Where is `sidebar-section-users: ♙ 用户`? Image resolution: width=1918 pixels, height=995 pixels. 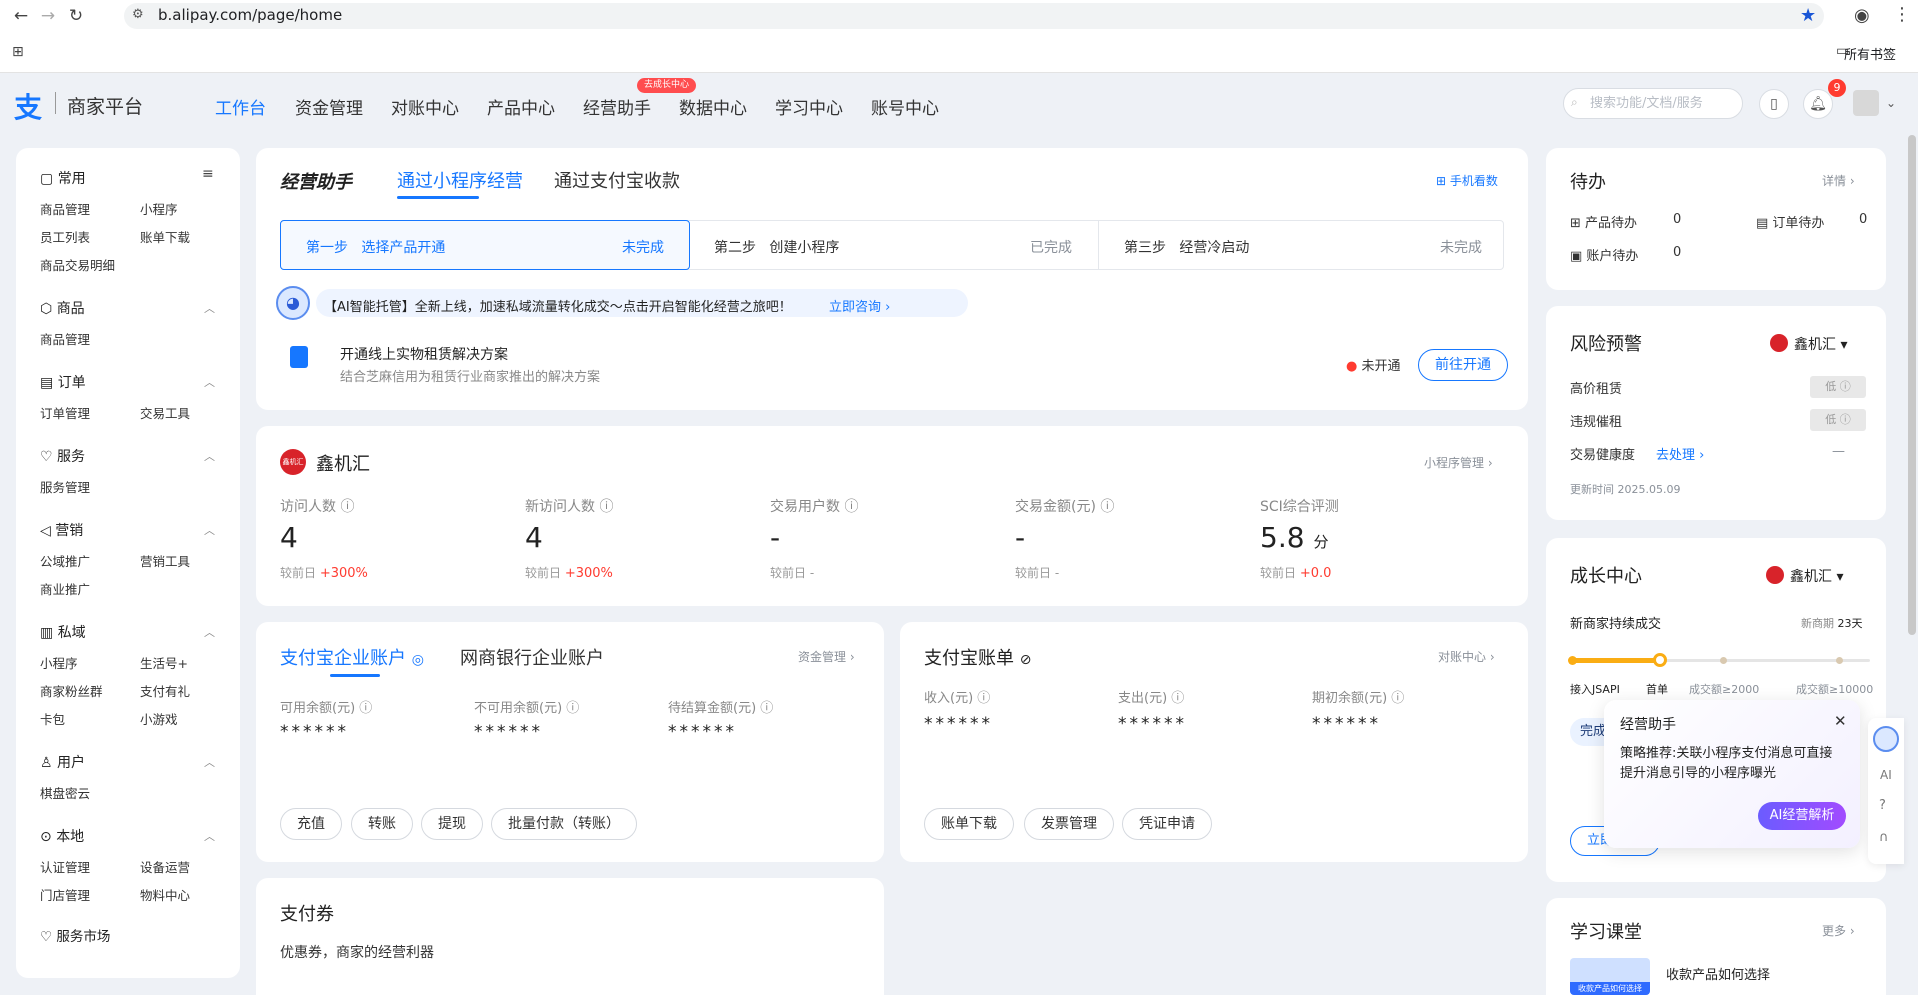
sidebar-section-users: ♙ 用户 is located at coordinates (62, 762).